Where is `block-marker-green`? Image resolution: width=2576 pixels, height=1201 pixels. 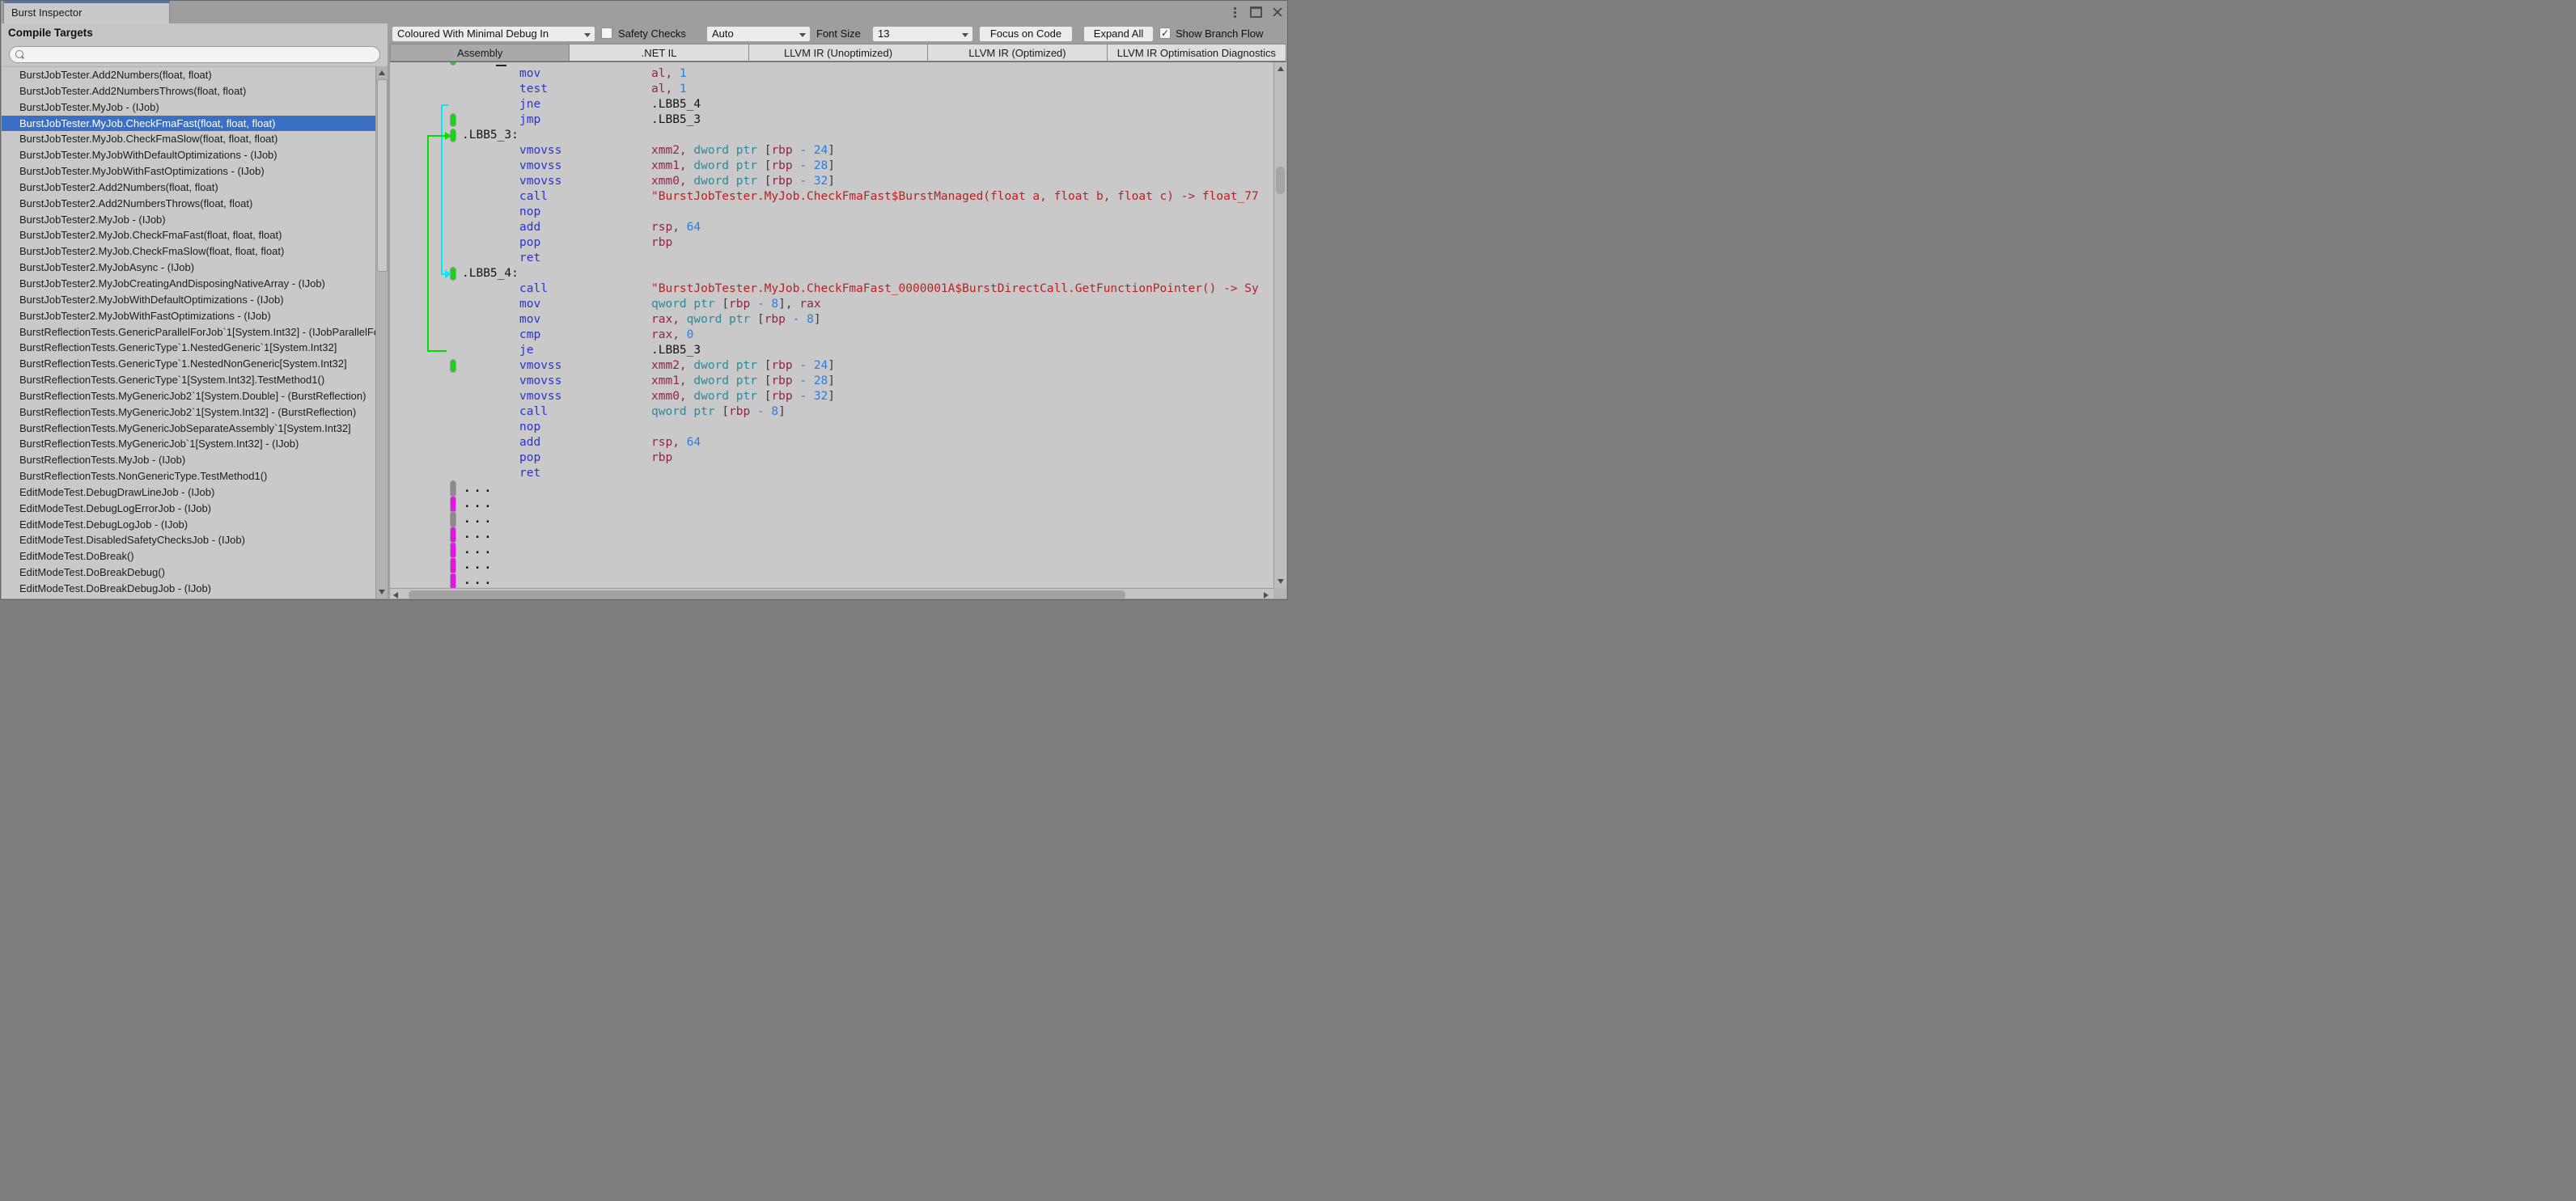 block-marker-green is located at coordinates (453, 120).